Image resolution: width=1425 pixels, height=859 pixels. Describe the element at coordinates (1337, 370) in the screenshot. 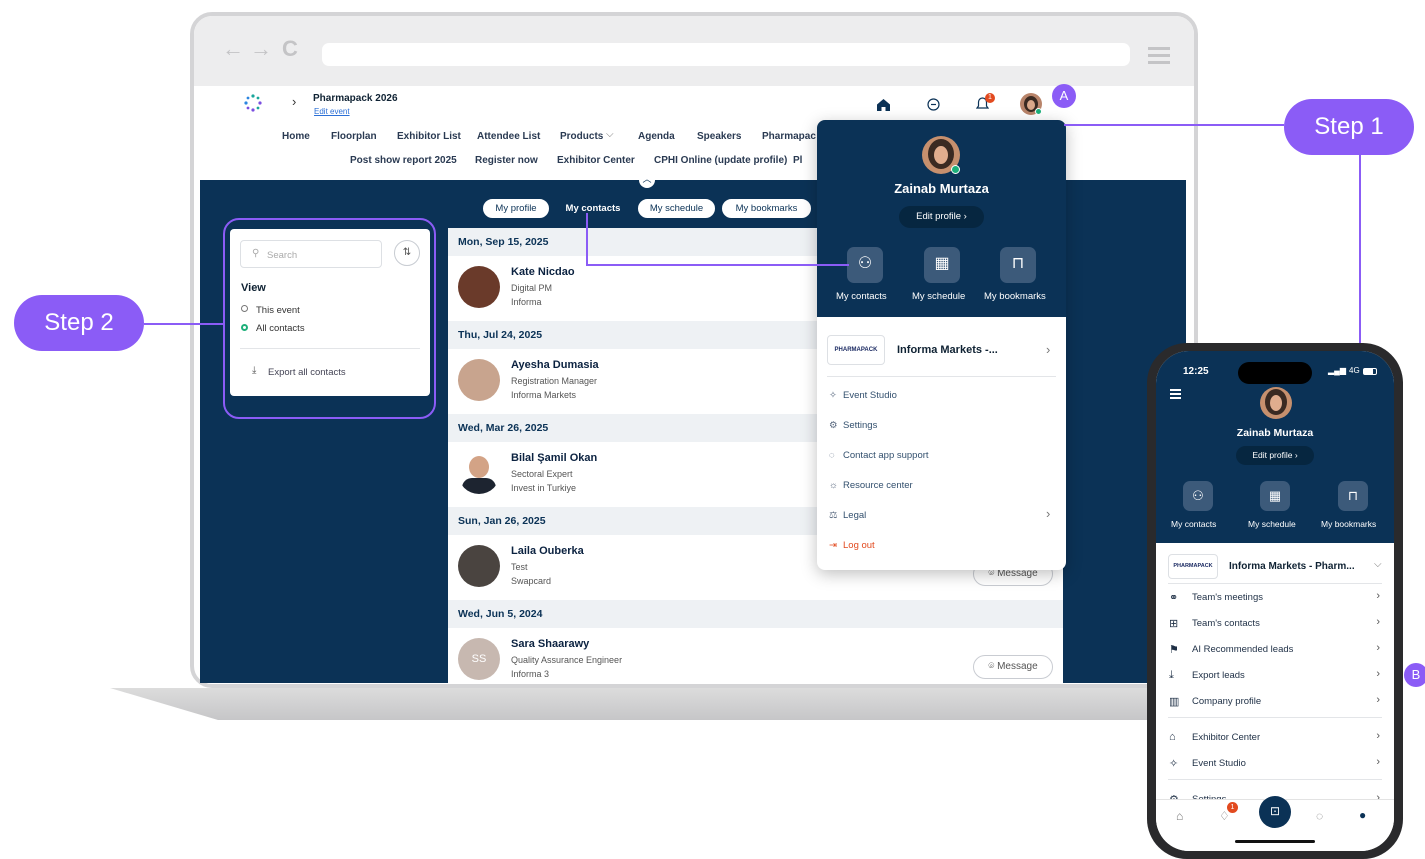

I see `signal-icon: ▂▄▆` at that location.